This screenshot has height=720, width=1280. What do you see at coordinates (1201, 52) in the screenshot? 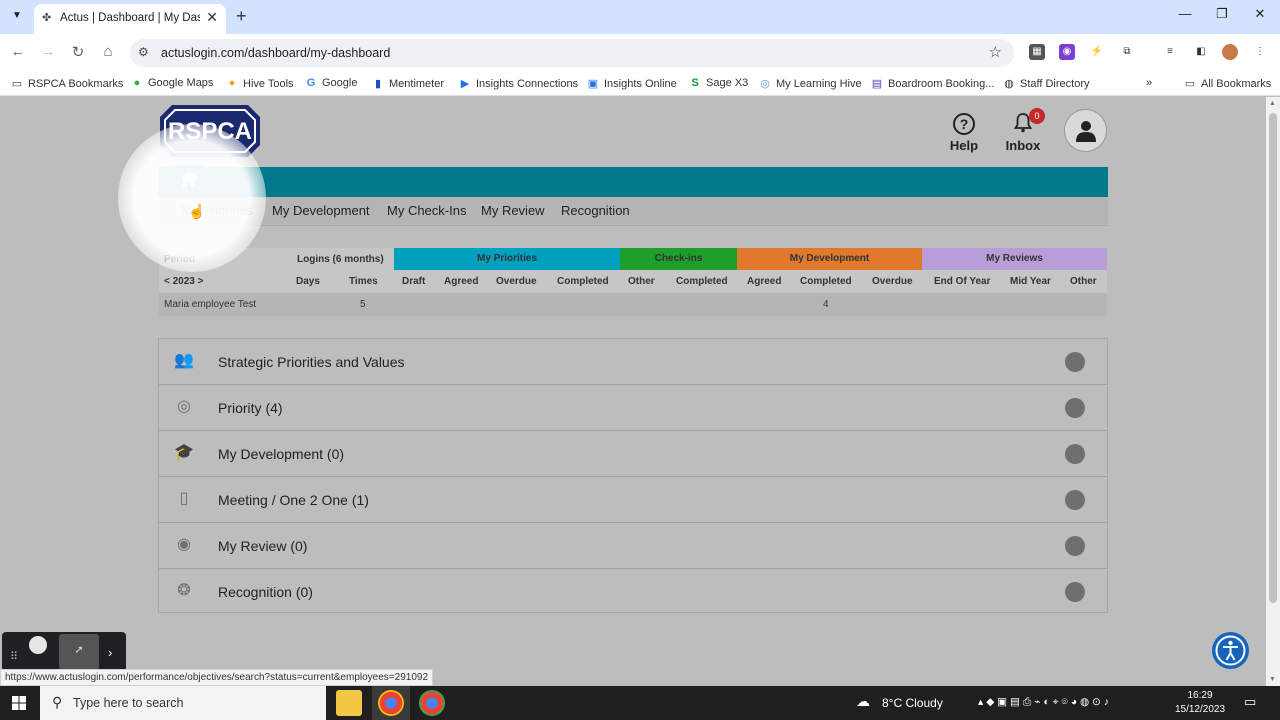
I see `side-panel-icon: ◧` at bounding box center [1201, 52].